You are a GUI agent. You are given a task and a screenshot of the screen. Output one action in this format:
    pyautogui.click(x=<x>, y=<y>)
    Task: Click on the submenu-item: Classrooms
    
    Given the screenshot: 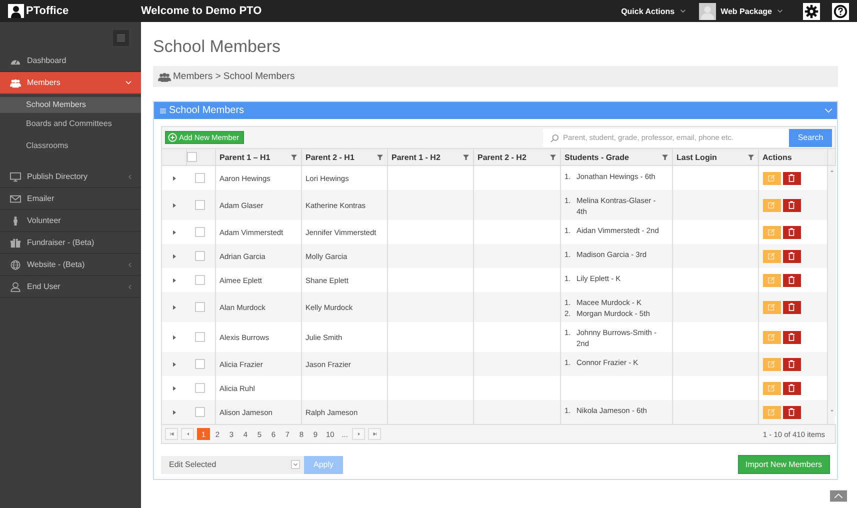 What is the action you would take?
    pyautogui.click(x=70, y=146)
    